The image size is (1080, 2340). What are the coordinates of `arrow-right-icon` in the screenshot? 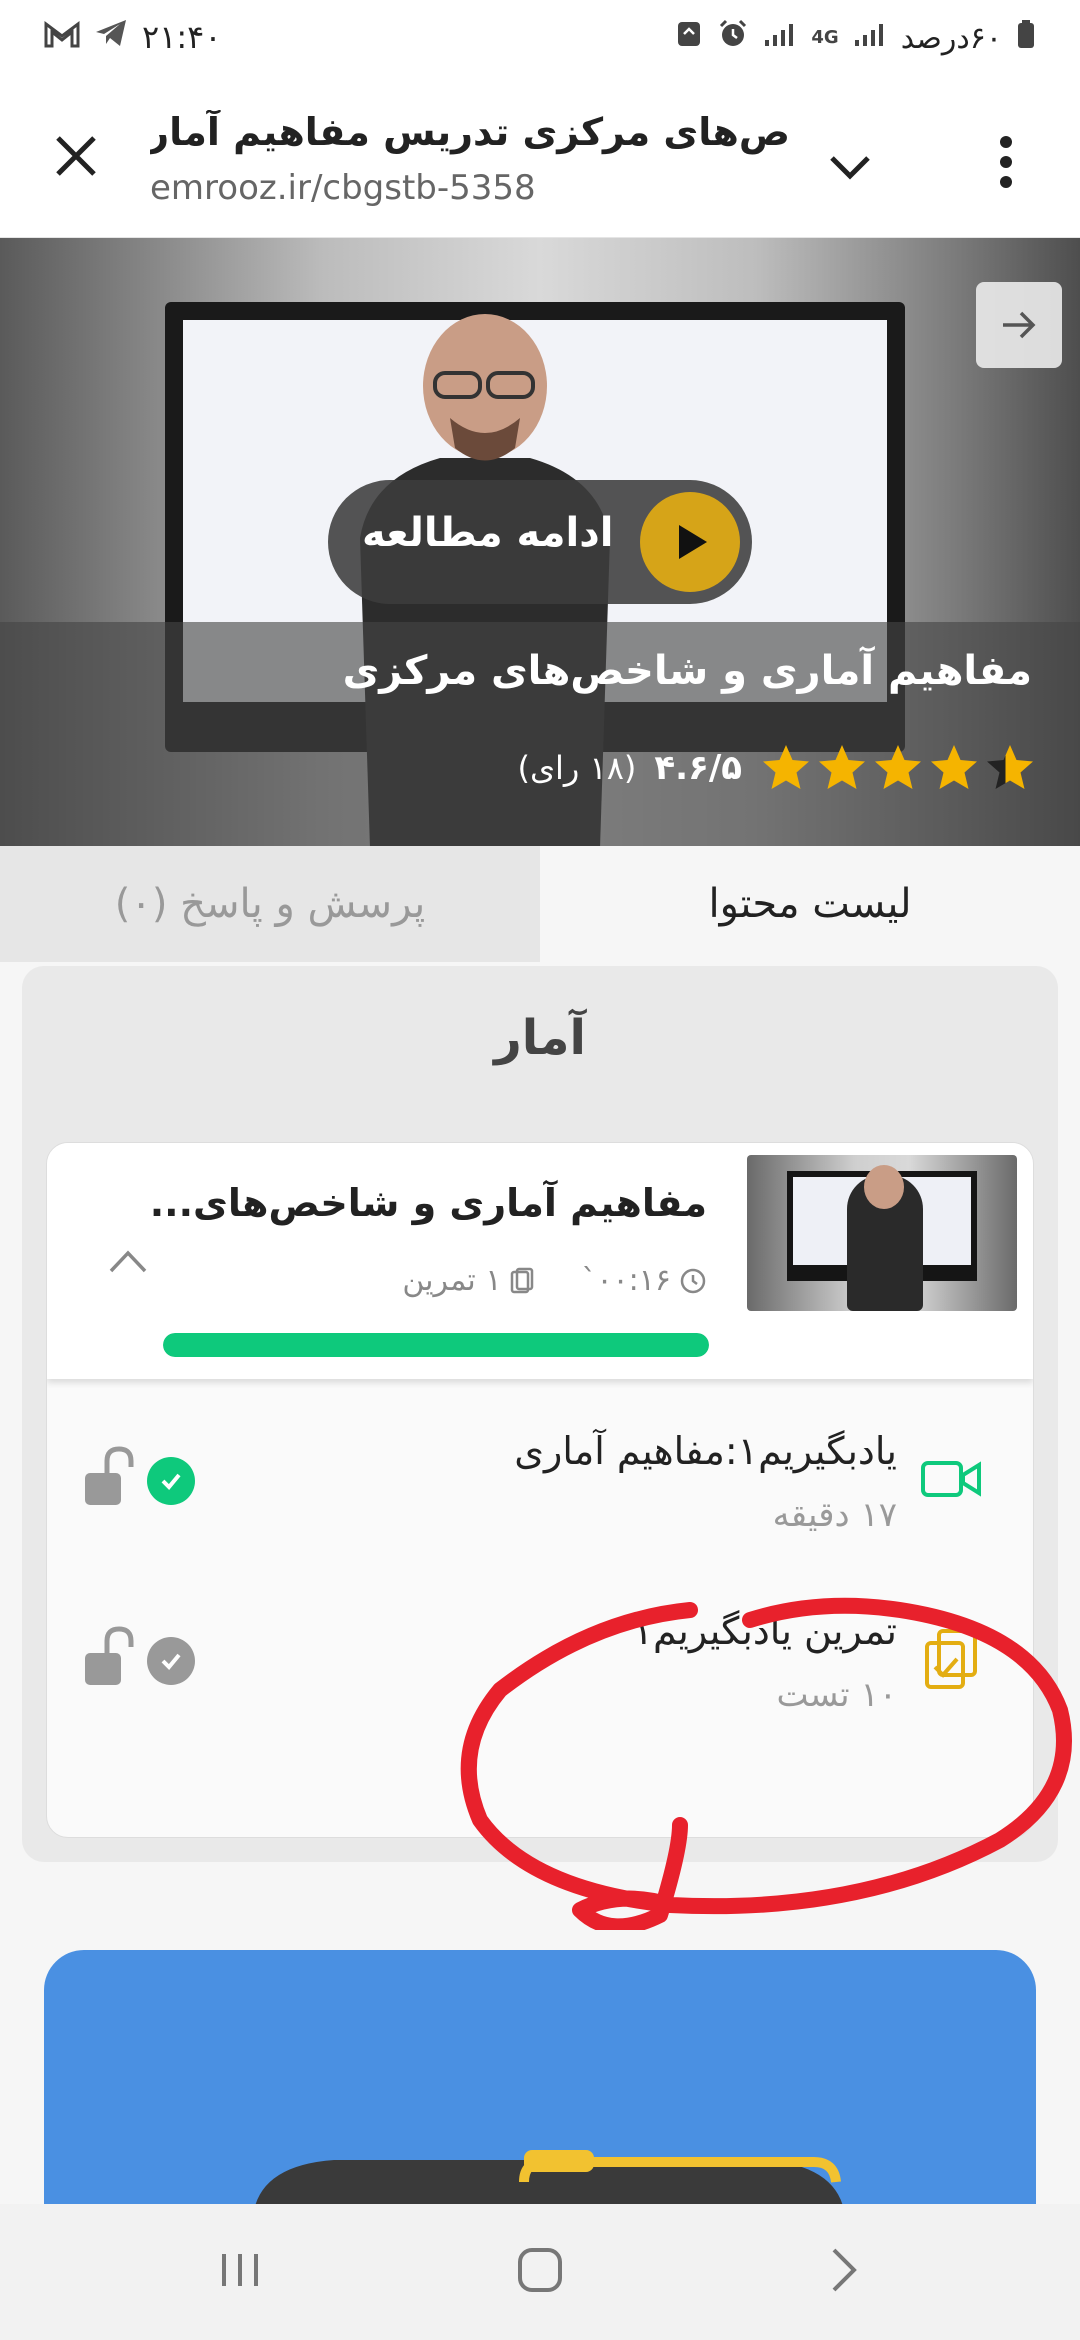 It's located at (1019, 325).